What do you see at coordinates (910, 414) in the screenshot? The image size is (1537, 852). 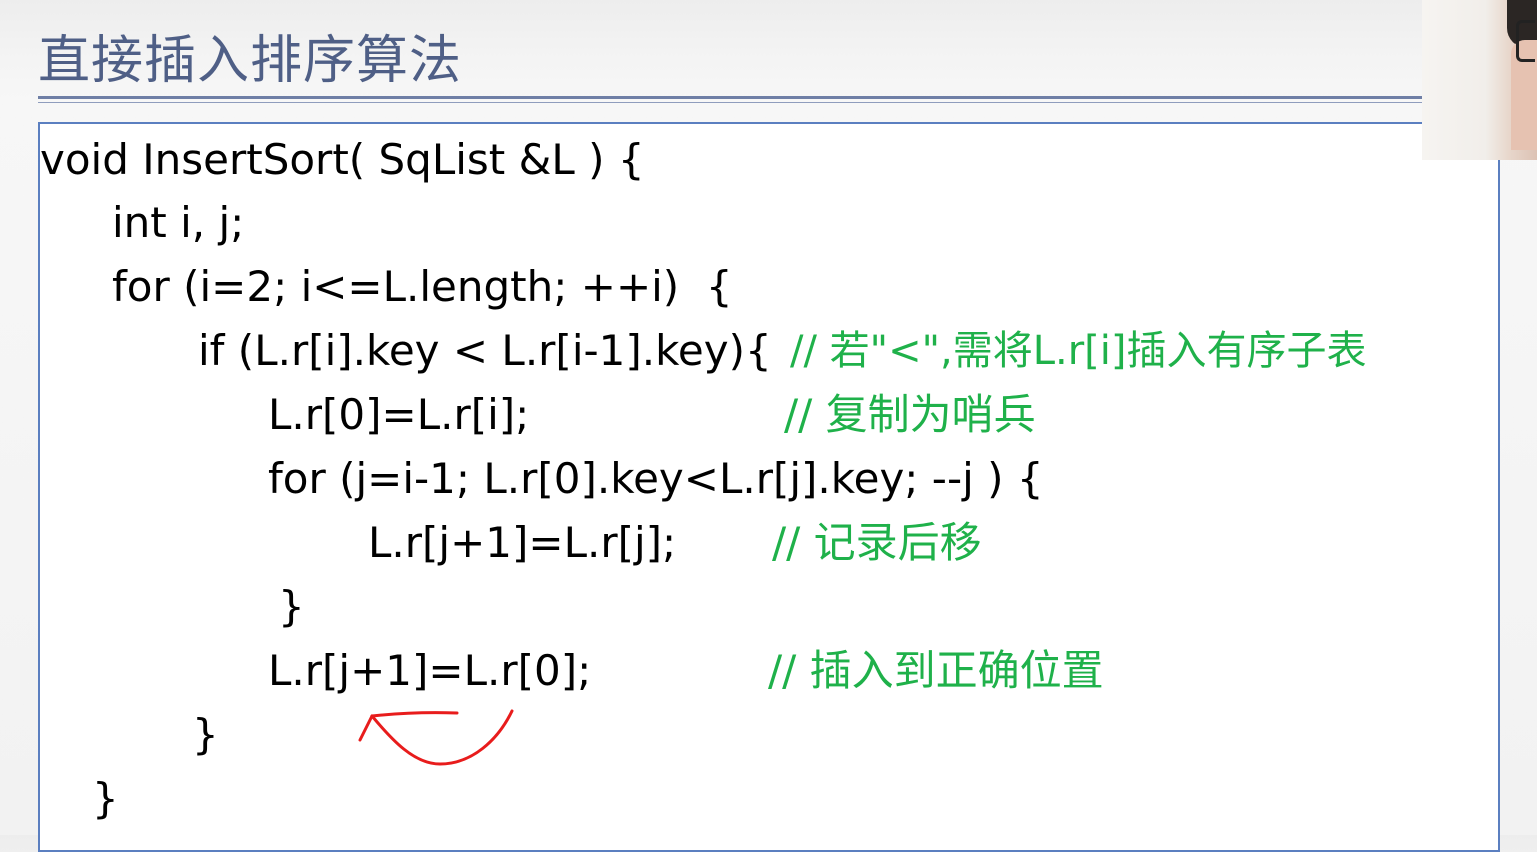 I see `code-line-5-comment: // 复制为哨兵` at bounding box center [910, 414].